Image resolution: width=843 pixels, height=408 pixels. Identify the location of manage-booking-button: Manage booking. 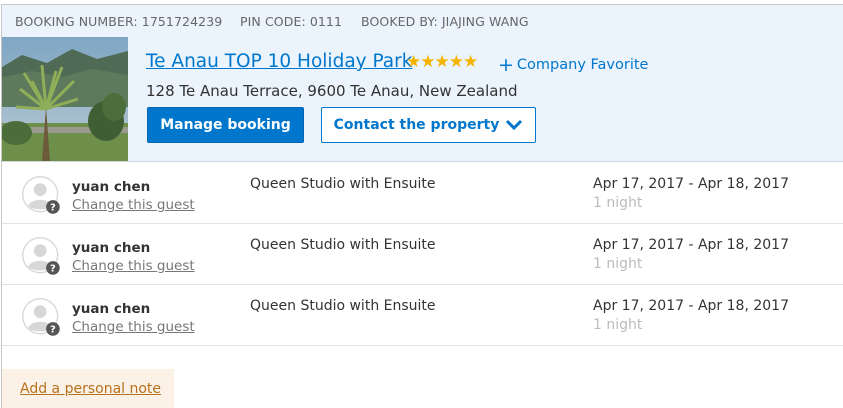
(225, 125).